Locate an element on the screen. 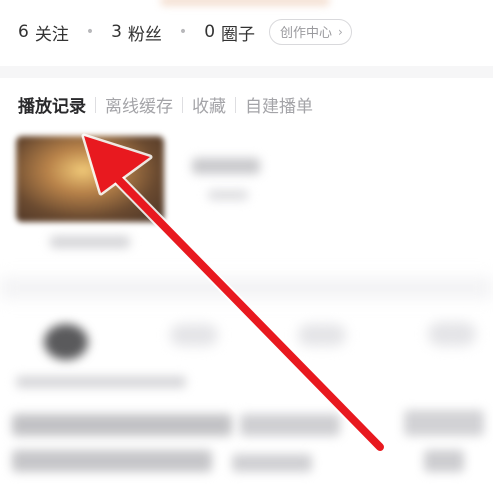 The width and height of the screenshot is (493, 503). blurred-icon is located at coordinates (66, 342).